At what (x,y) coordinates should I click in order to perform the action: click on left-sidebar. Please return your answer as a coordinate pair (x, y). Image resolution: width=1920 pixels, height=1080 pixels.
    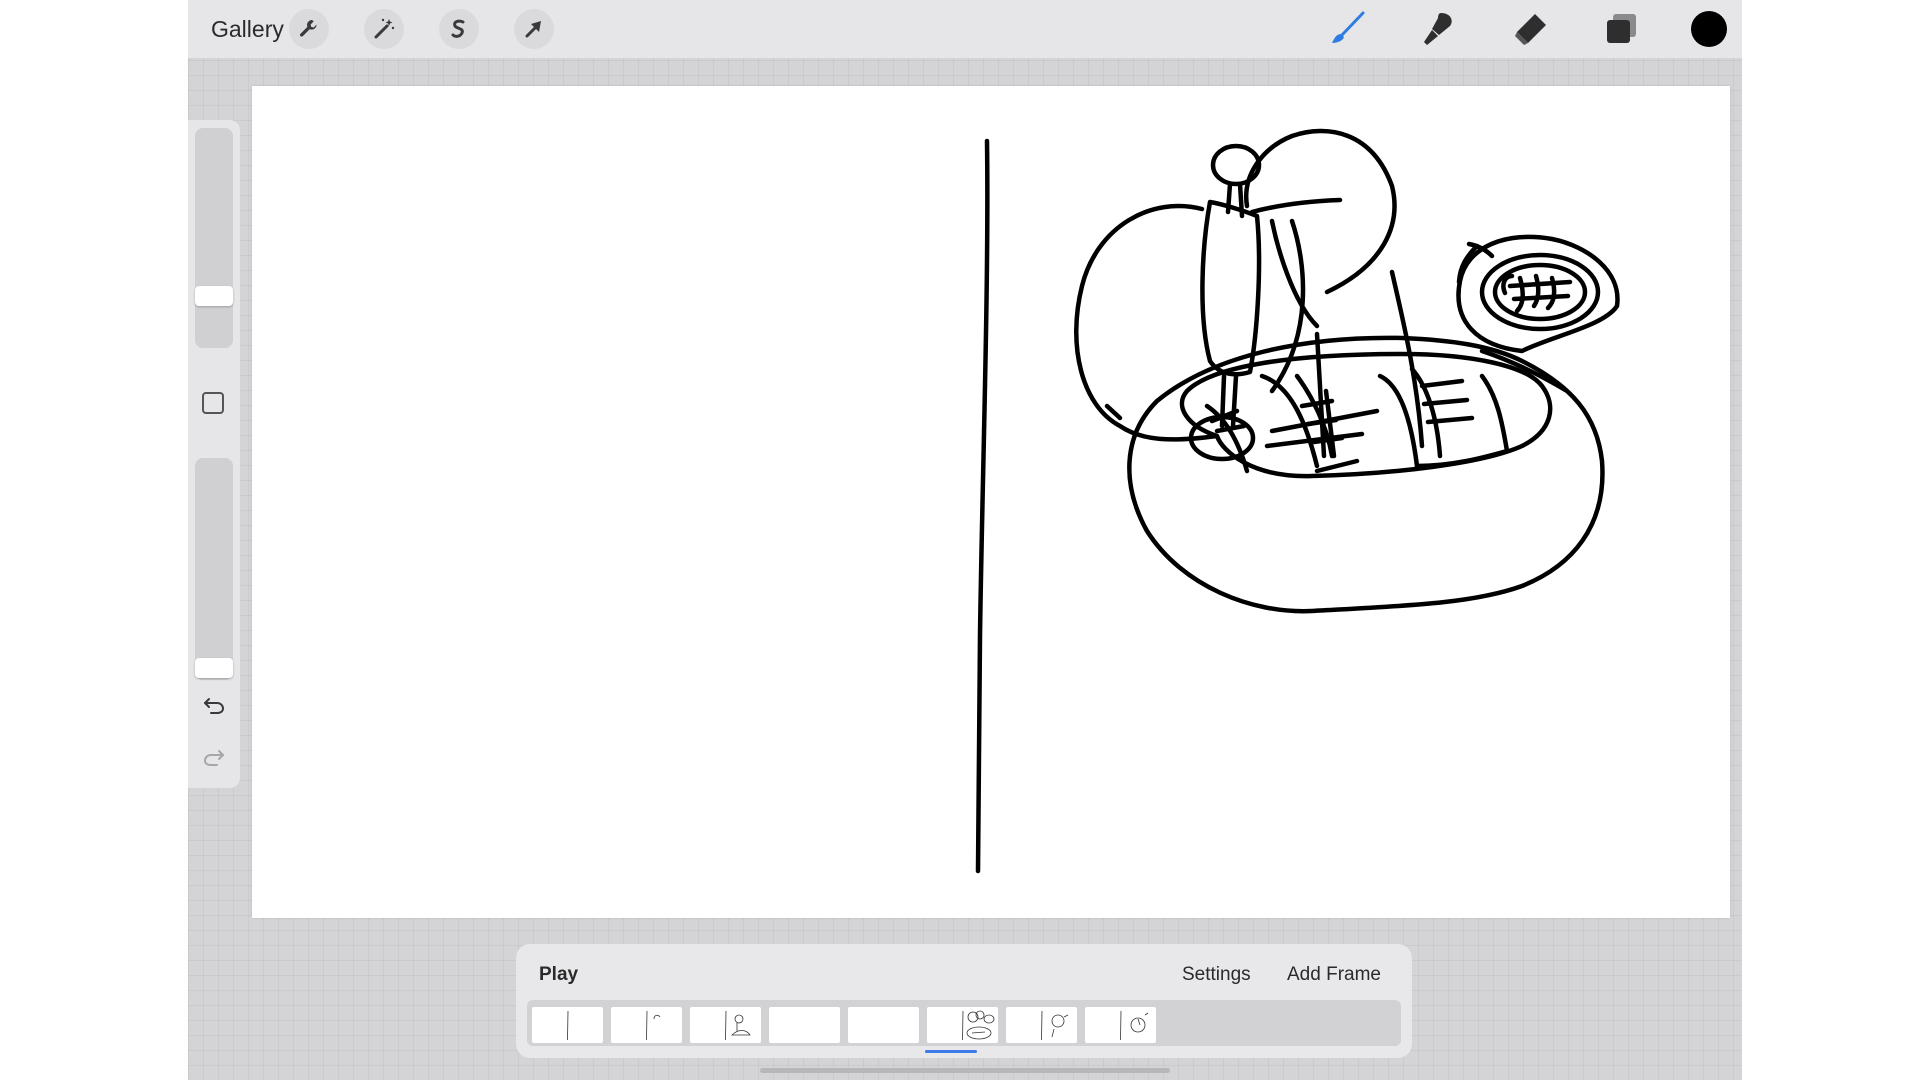
    Looking at the image, I should click on (214, 454).